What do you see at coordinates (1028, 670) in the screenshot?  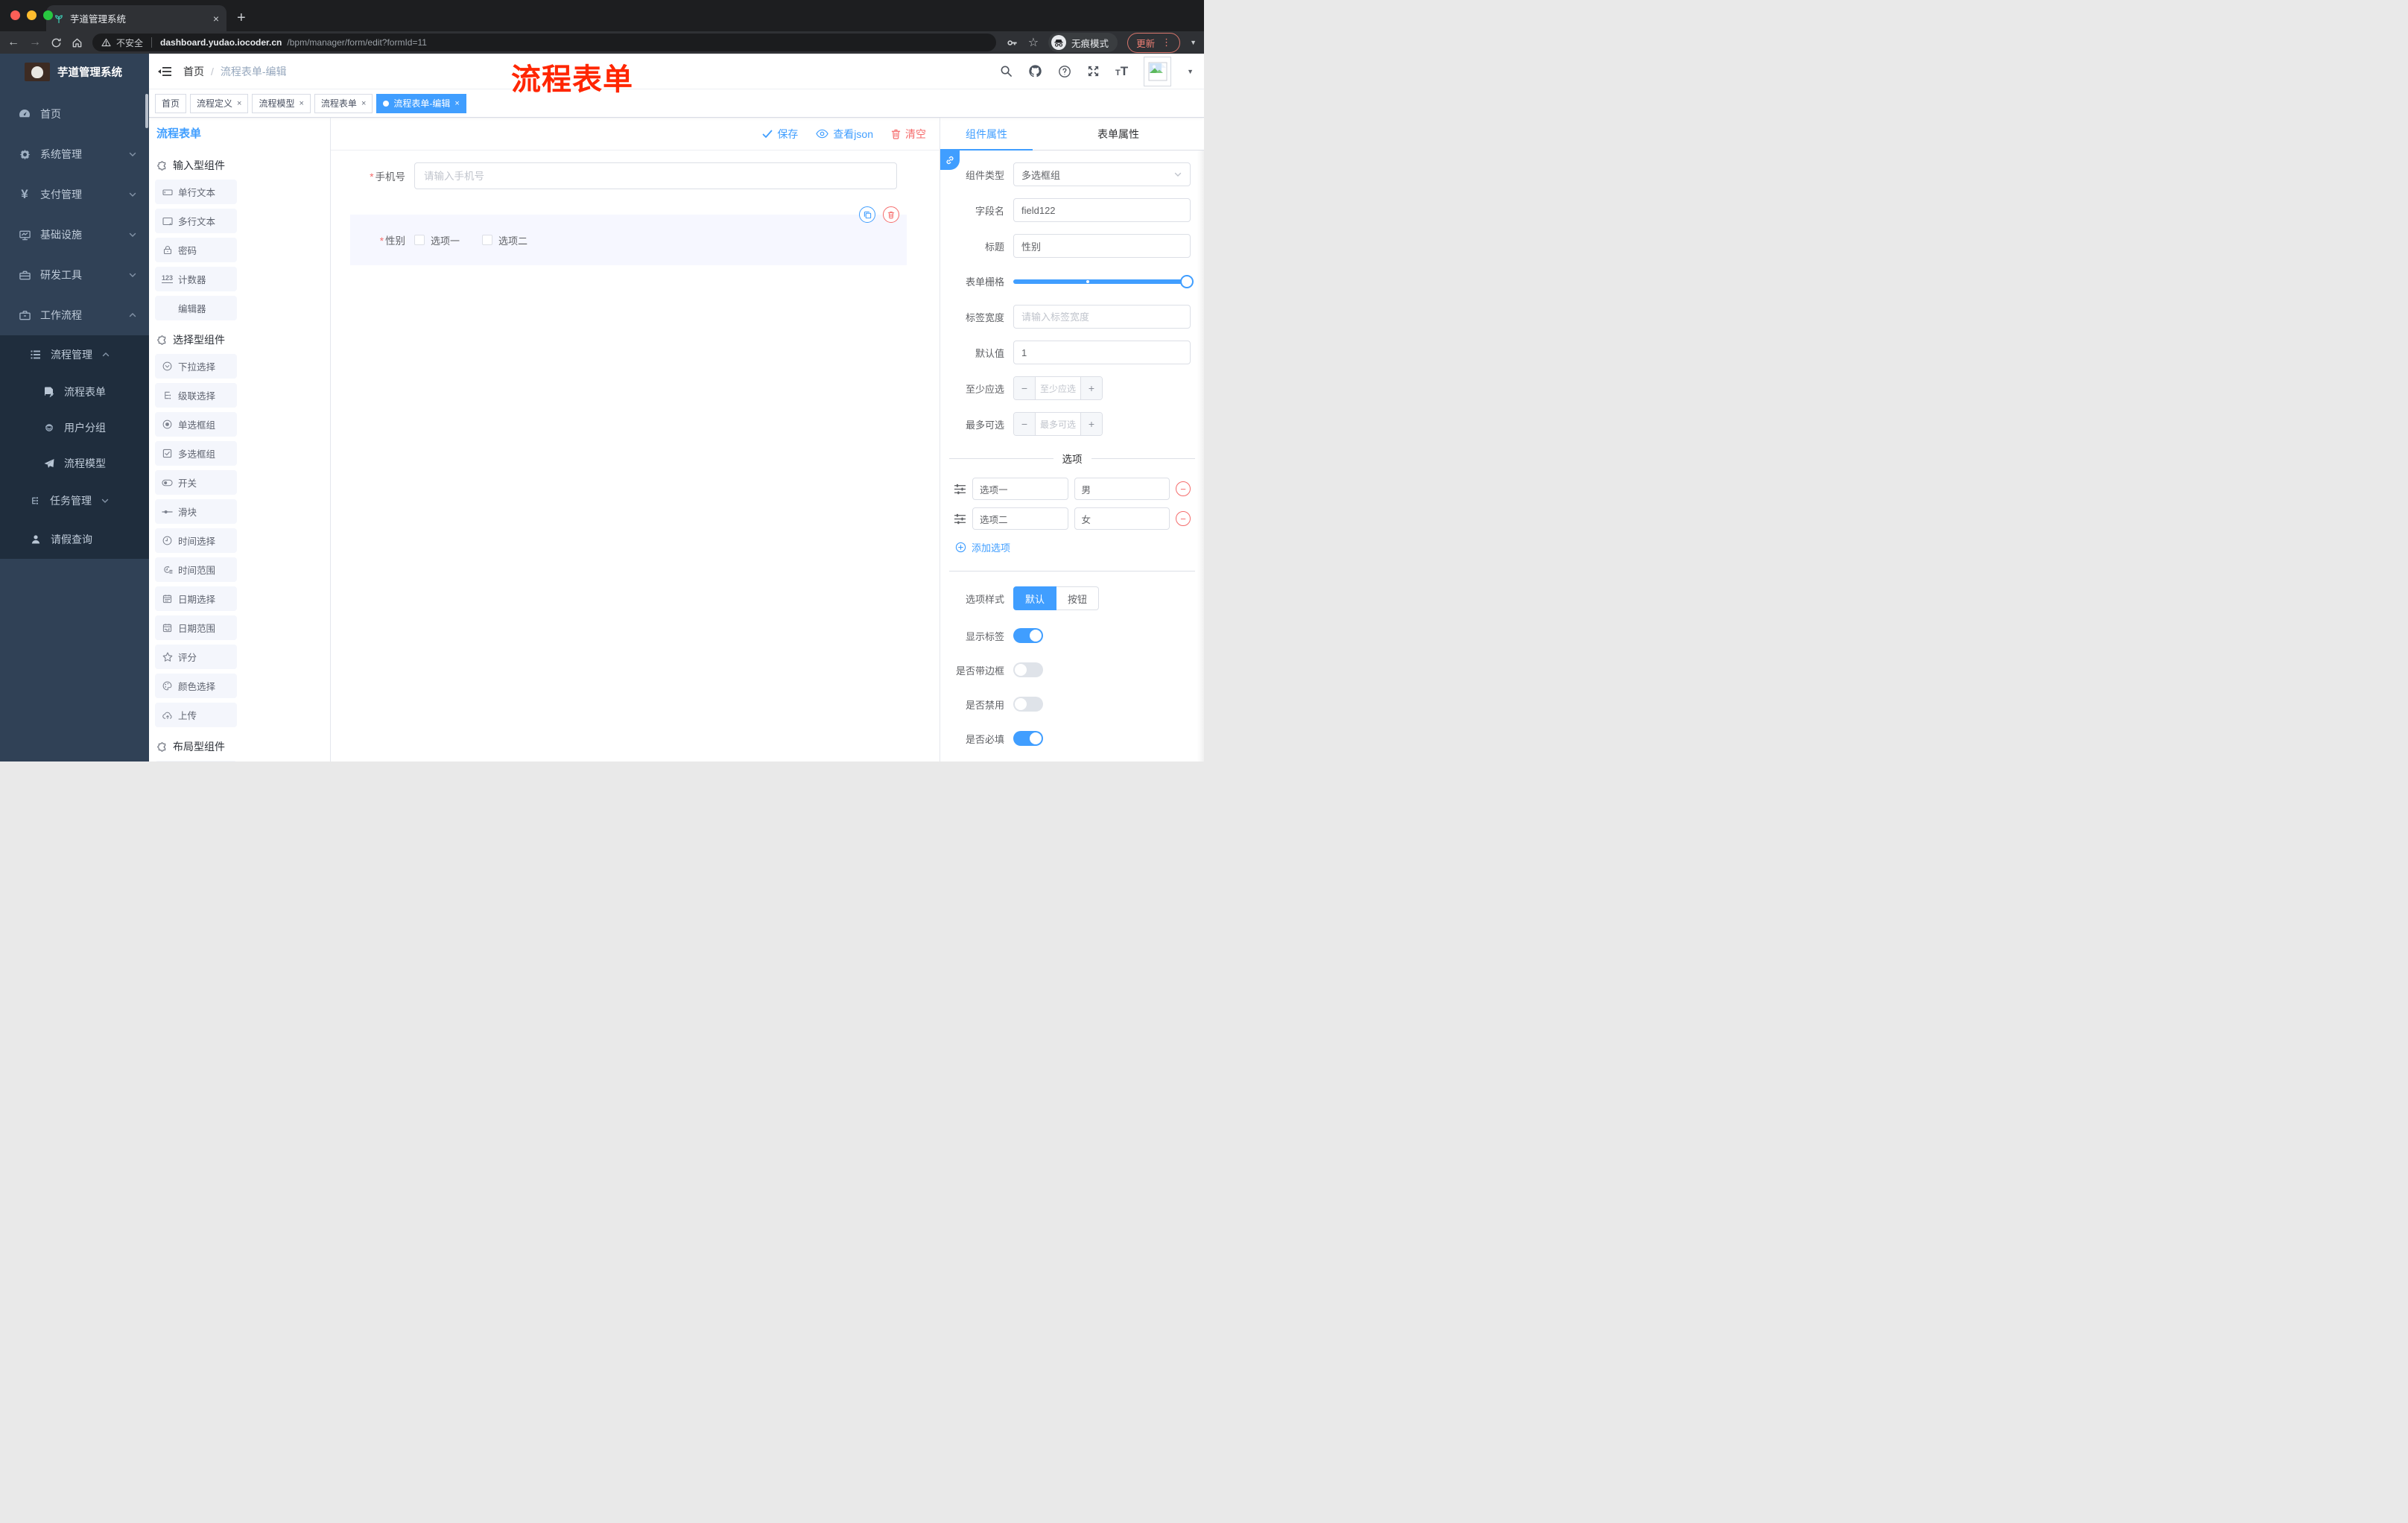 I see `border-toggle` at bounding box center [1028, 670].